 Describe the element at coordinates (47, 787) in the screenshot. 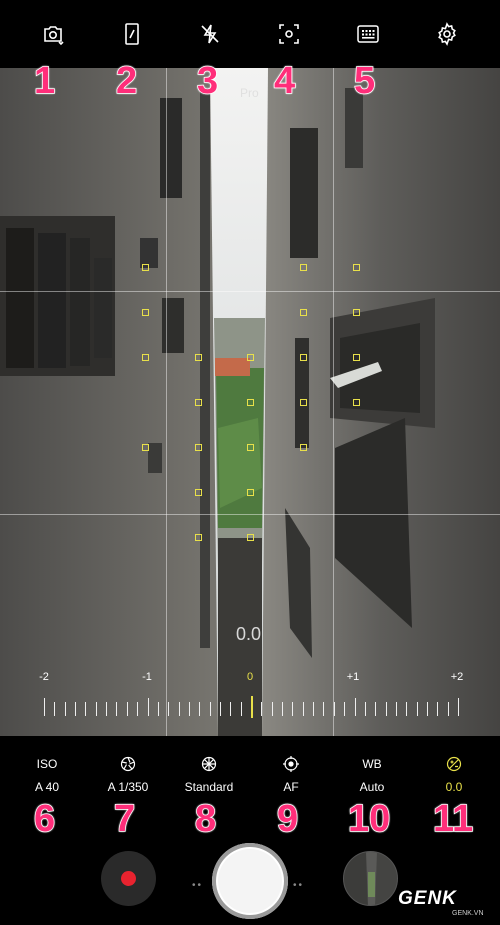

I see `iso-value: A 40` at that location.